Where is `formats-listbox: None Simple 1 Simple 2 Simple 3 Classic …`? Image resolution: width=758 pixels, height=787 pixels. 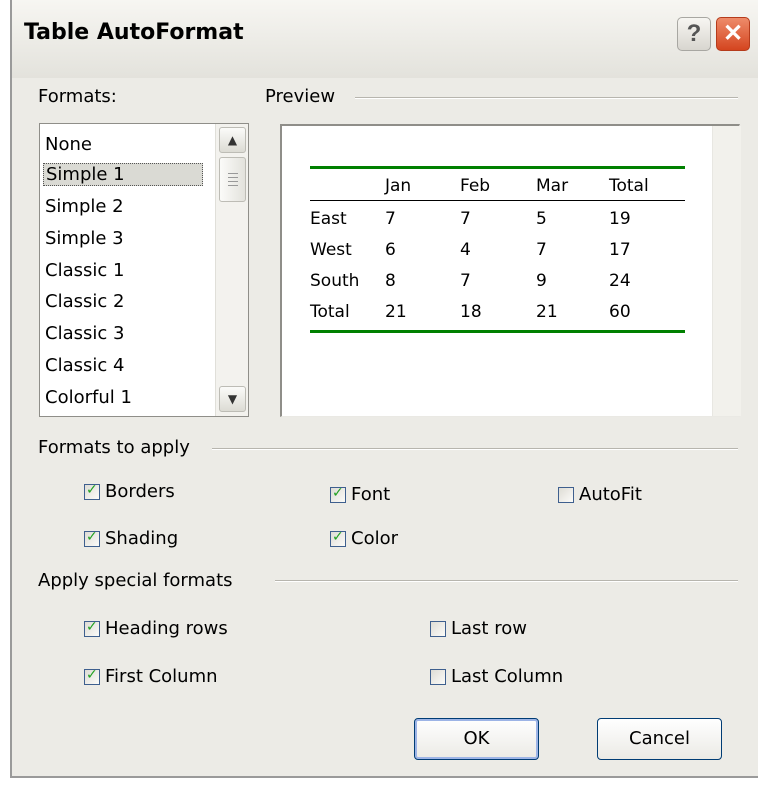
formats-listbox: None Simple 1 Simple 2 Simple 3 Classic … is located at coordinates (144, 270).